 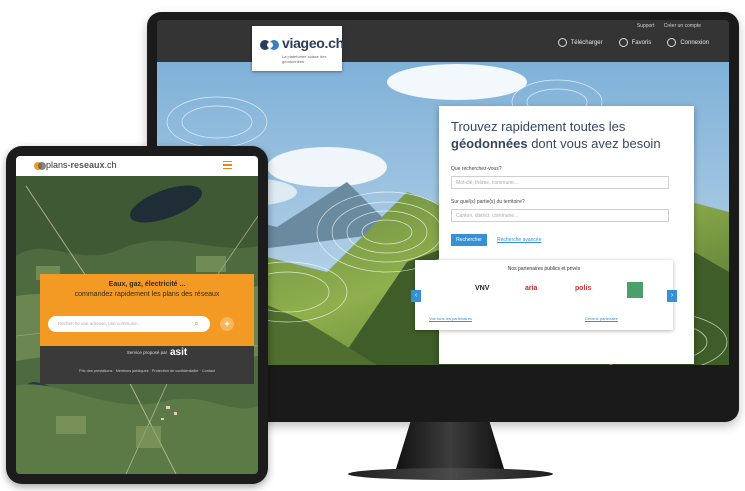 I want to click on all-partners-link: Voir tous les partenaires, so click(x=450, y=318).